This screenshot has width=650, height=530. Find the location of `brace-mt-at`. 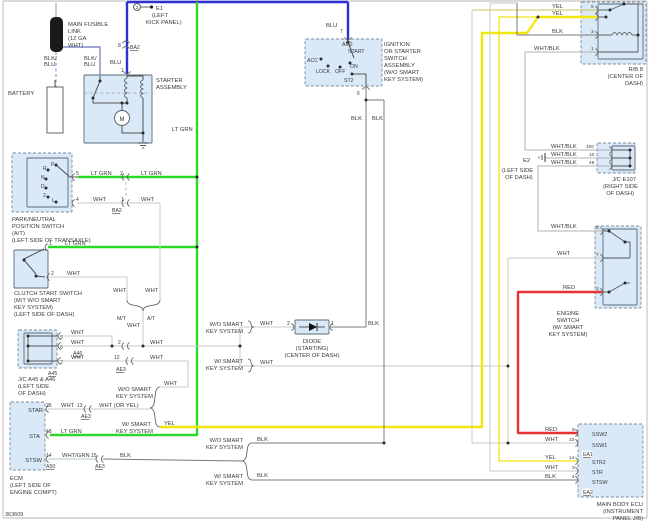

brace-mt-at is located at coordinates (143, 305).